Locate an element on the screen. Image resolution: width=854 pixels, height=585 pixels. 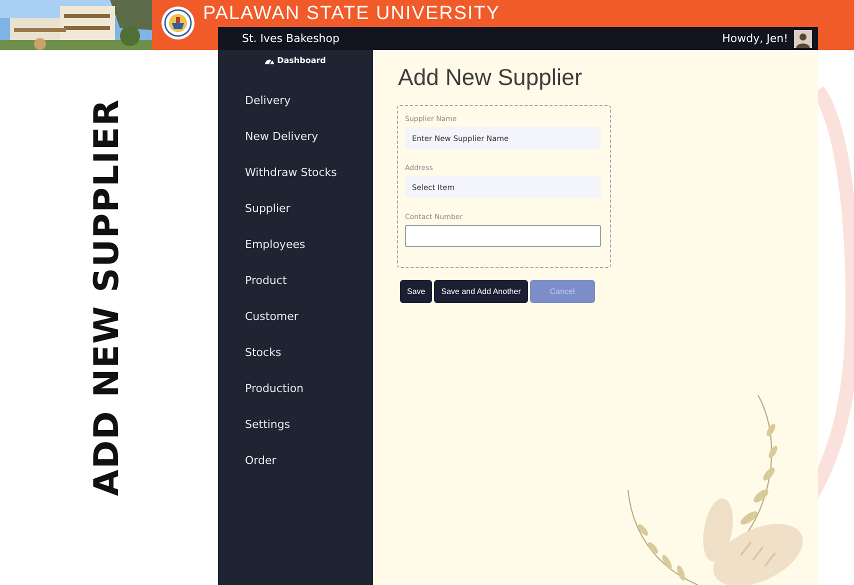
sidebar-item: Production is located at coordinates (274, 389).